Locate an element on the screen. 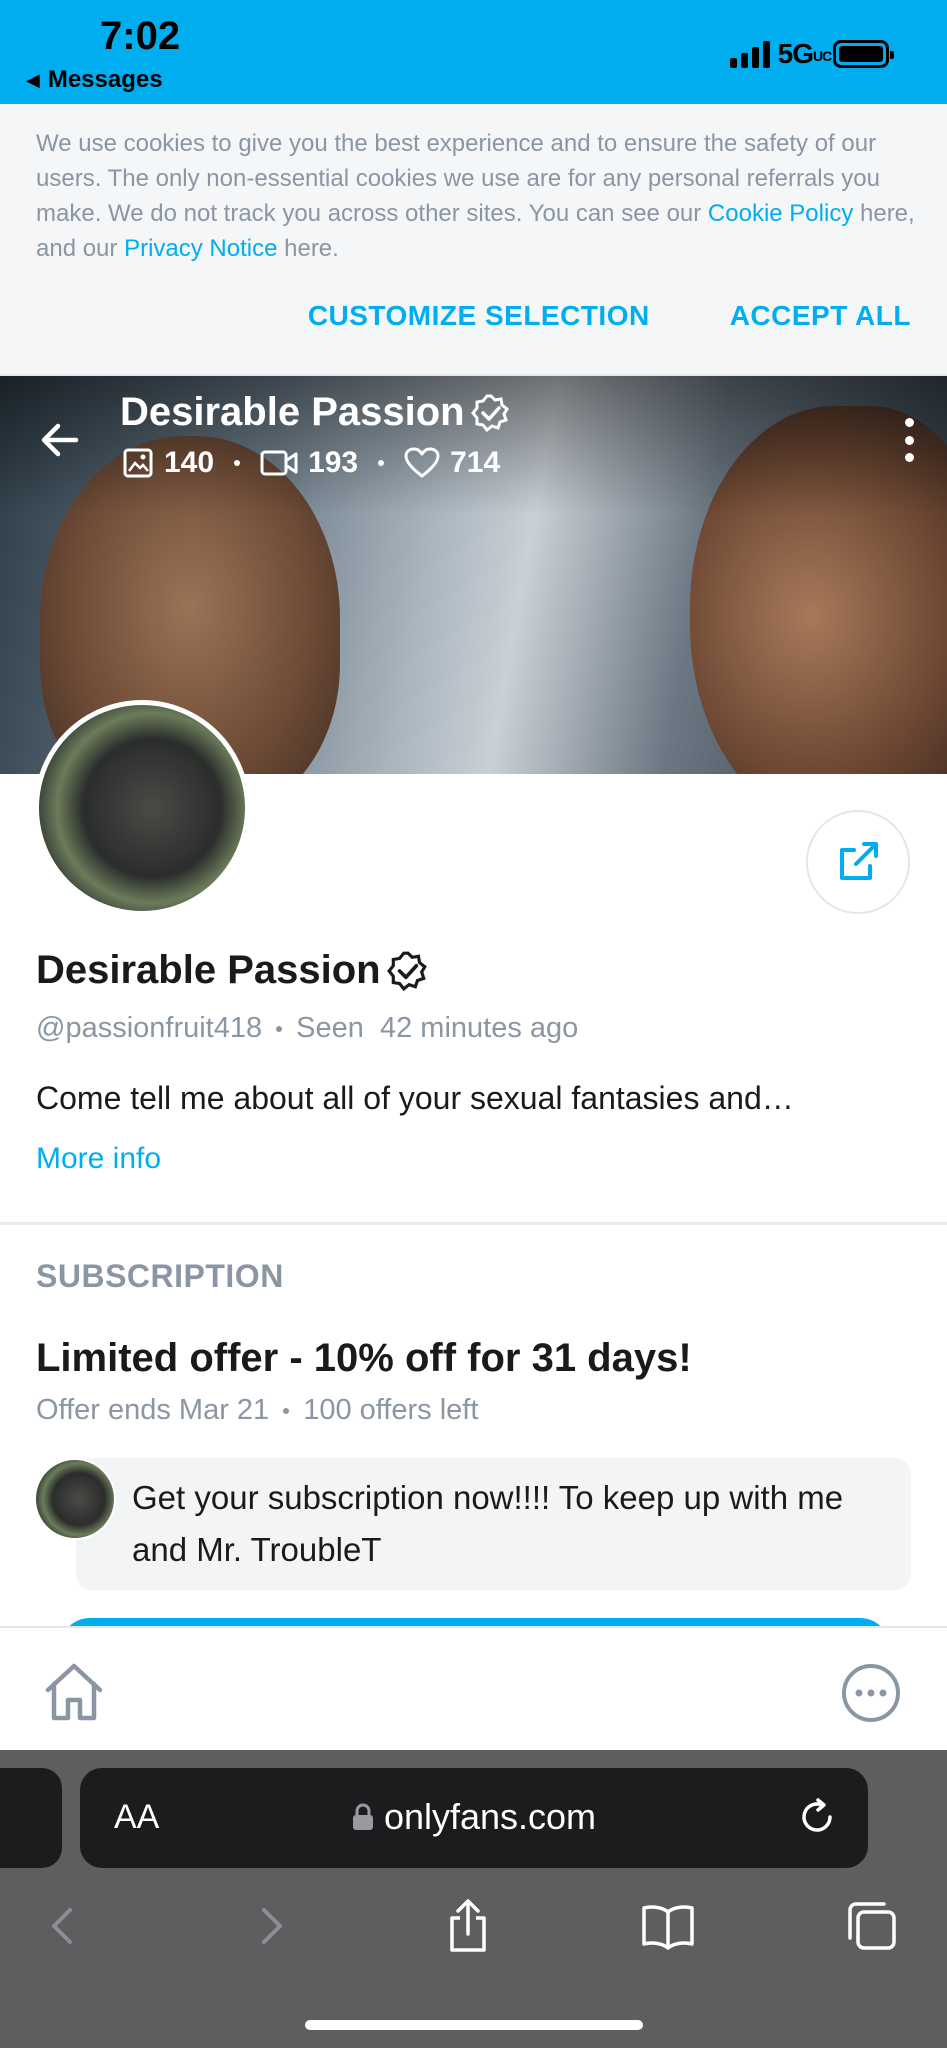 This screenshot has width=947, height=2048. bookmarks-icon is located at coordinates (668, 1926).